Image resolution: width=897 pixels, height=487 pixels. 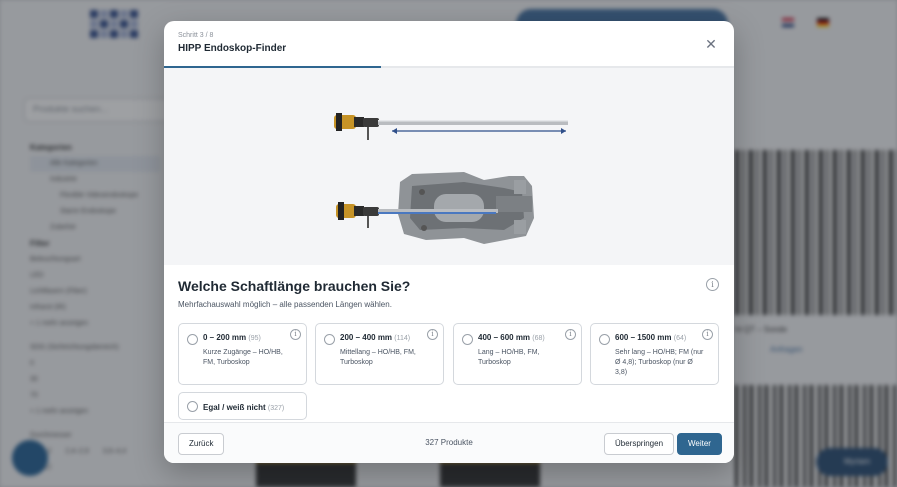 I want to click on option-count: (64), so click(x=680, y=338).